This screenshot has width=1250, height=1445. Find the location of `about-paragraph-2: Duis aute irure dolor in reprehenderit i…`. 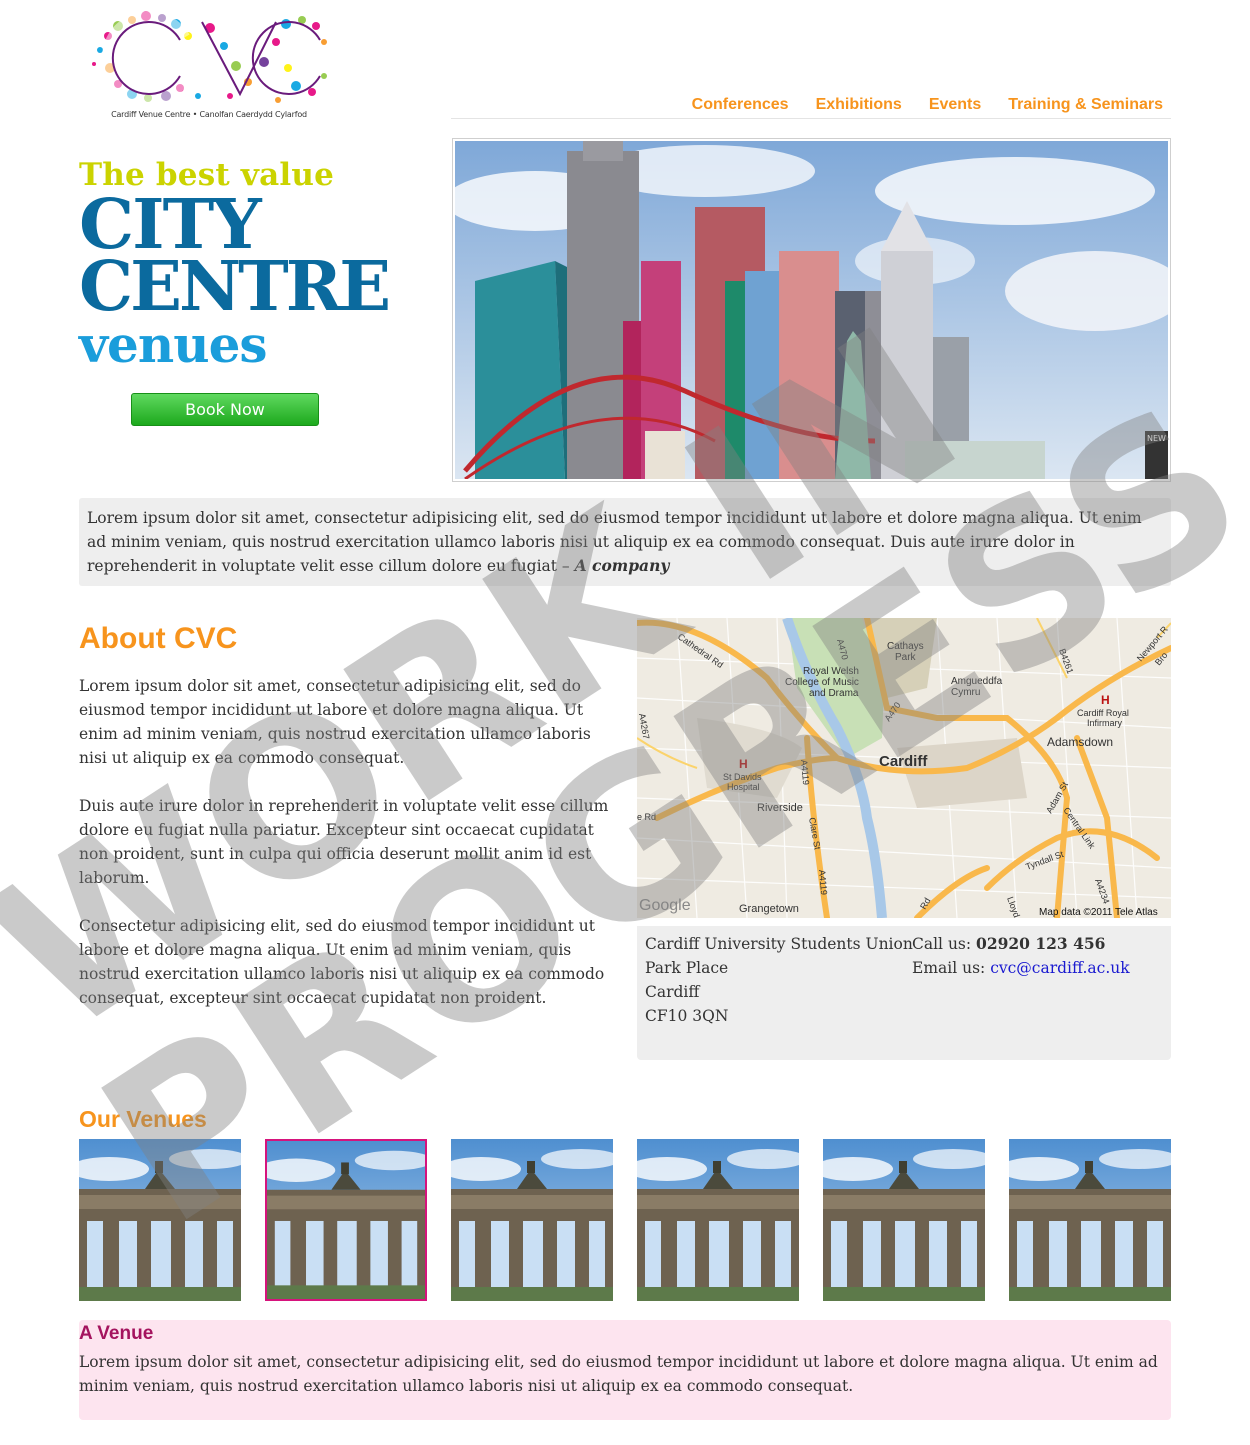

about-paragraph-2: Duis aute irure dolor in reprehenderit i… is located at coordinates (344, 842).